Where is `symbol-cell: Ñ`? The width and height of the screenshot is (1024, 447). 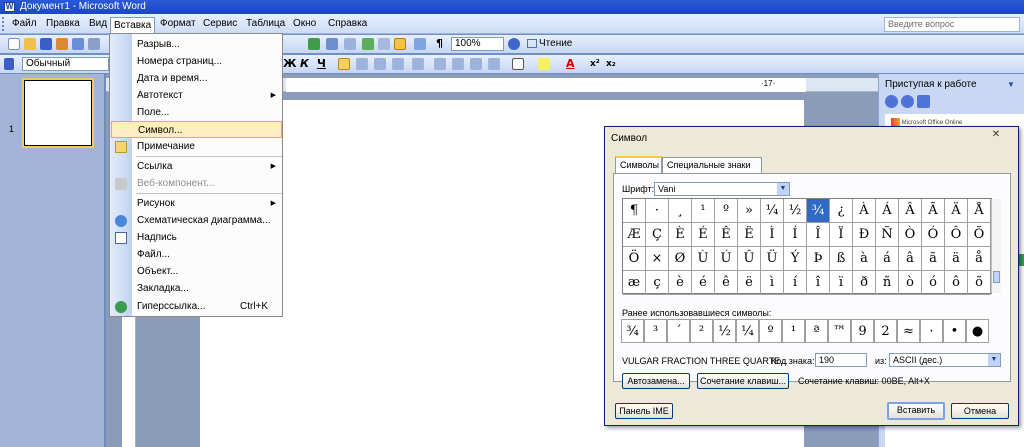 symbol-cell: Ñ is located at coordinates (887, 235).